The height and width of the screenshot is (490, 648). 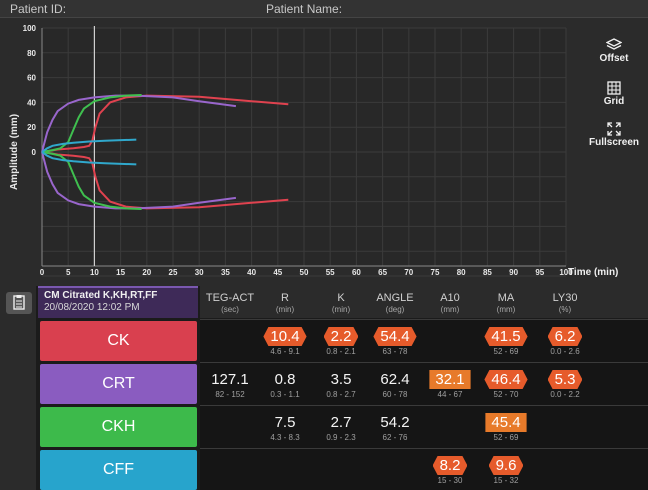 What do you see at coordinates (614, 88) in the screenshot?
I see `grid-icon` at bounding box center [614, 88].